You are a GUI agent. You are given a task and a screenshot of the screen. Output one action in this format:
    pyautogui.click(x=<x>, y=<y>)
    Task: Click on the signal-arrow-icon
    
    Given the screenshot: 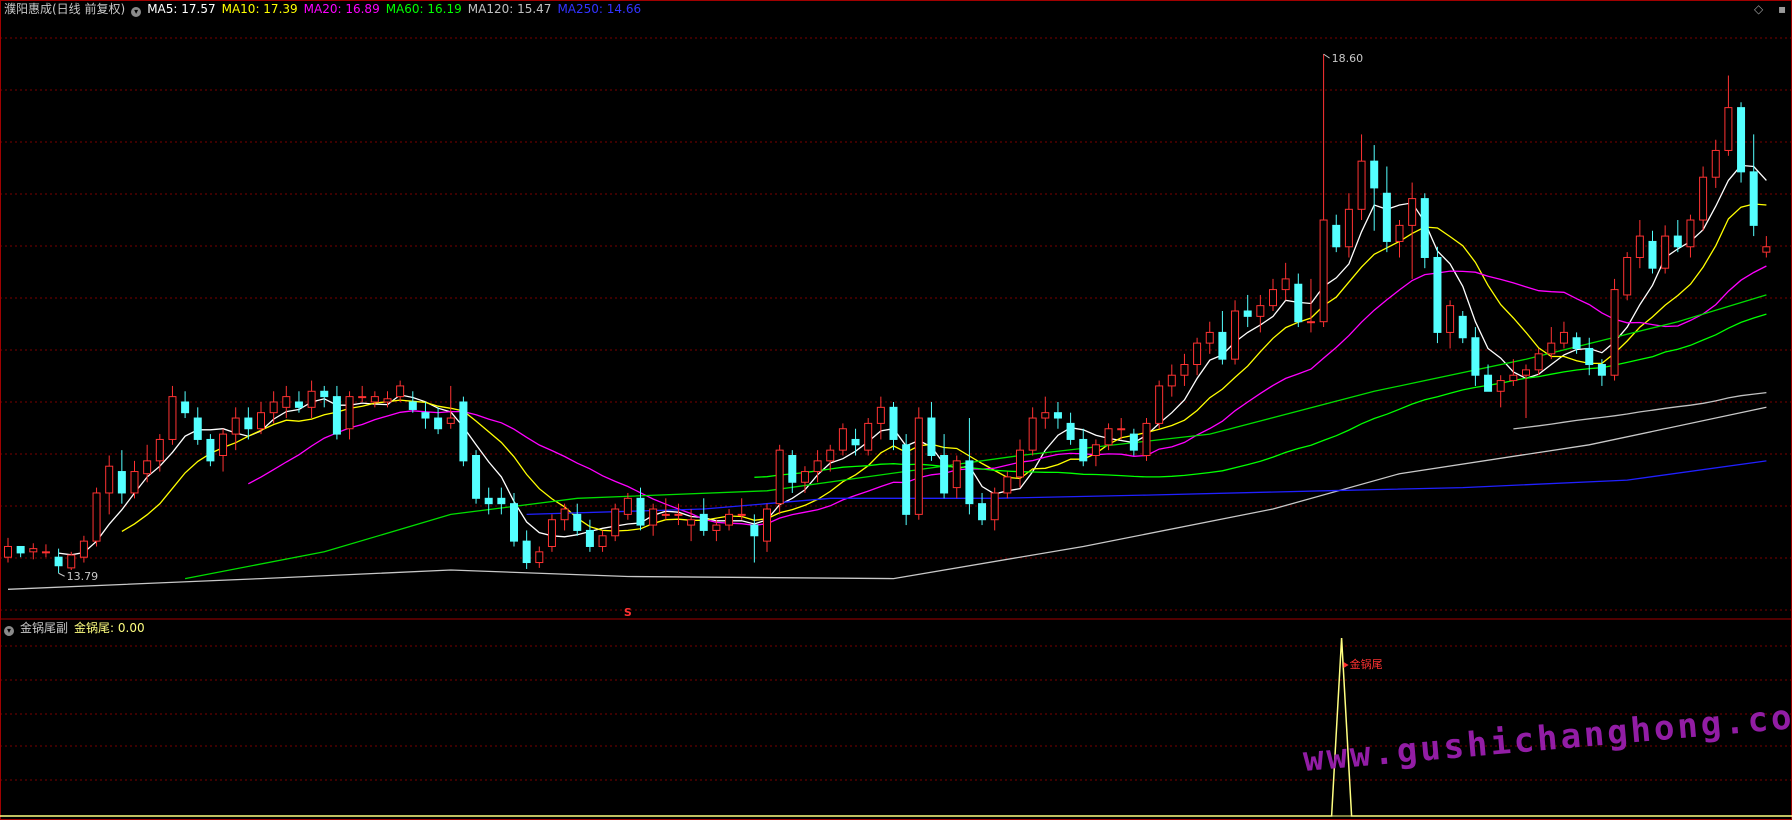 What is the action you would take?
    pyautogui.click(x=1346, y=665)
    